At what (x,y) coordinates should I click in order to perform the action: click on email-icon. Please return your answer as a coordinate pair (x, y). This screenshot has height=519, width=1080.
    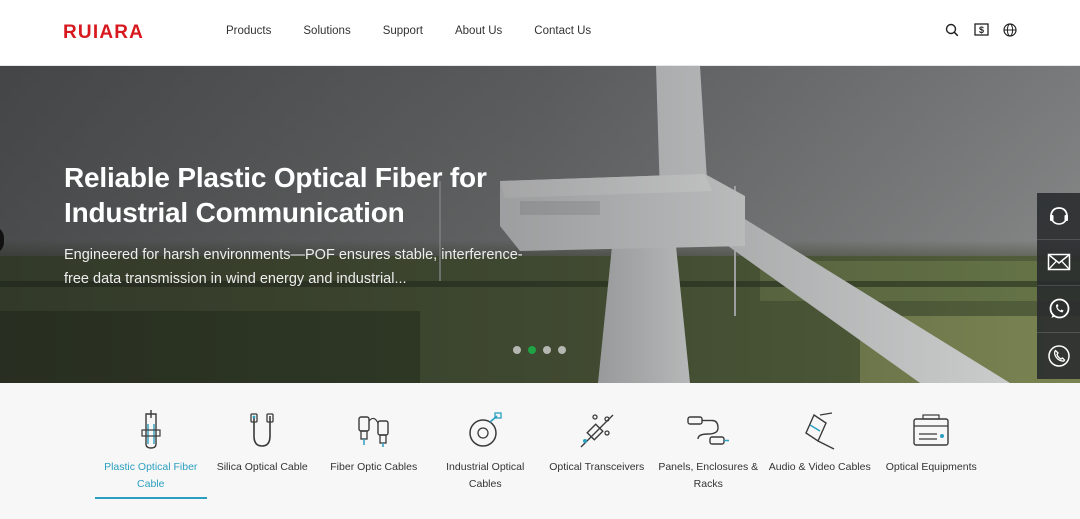
    Looking at the image, I should click on (1058, 263).